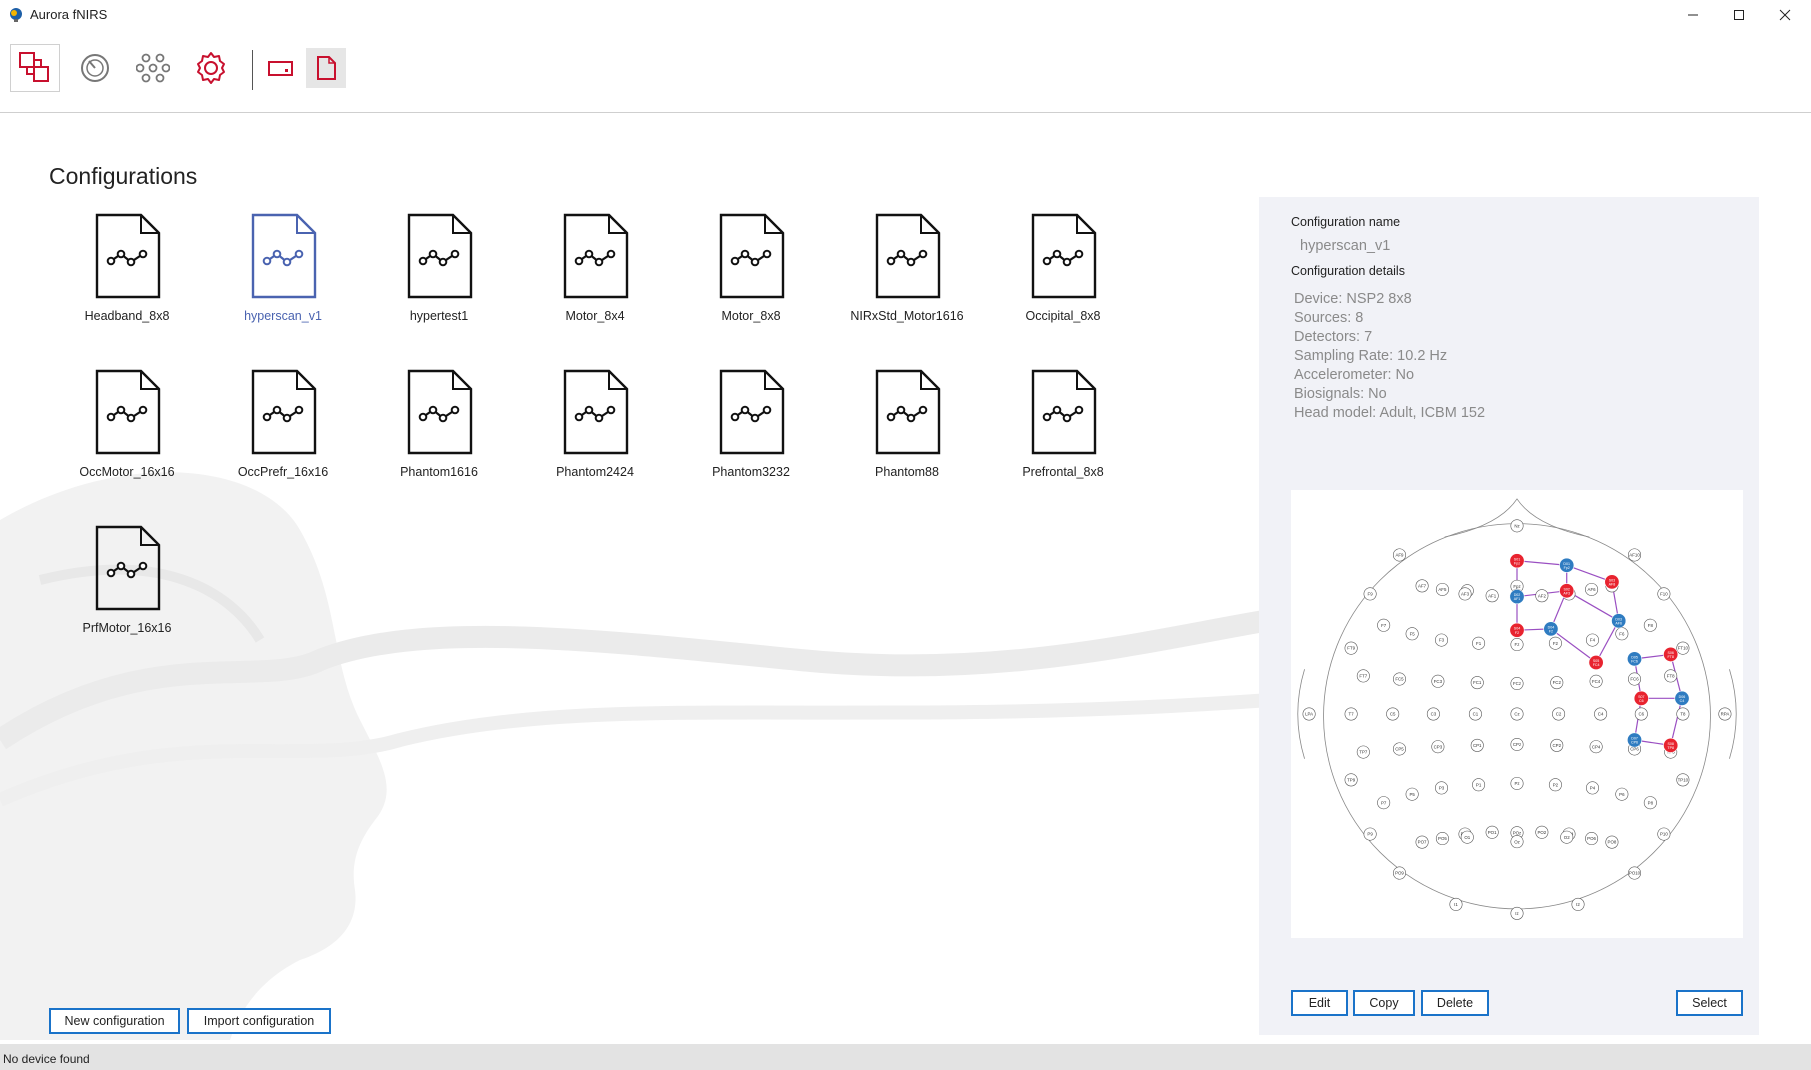 This screenshot has height=1070, width=1811. I want to click on montage-detector-position-label: AF1, so click(1517, 599).